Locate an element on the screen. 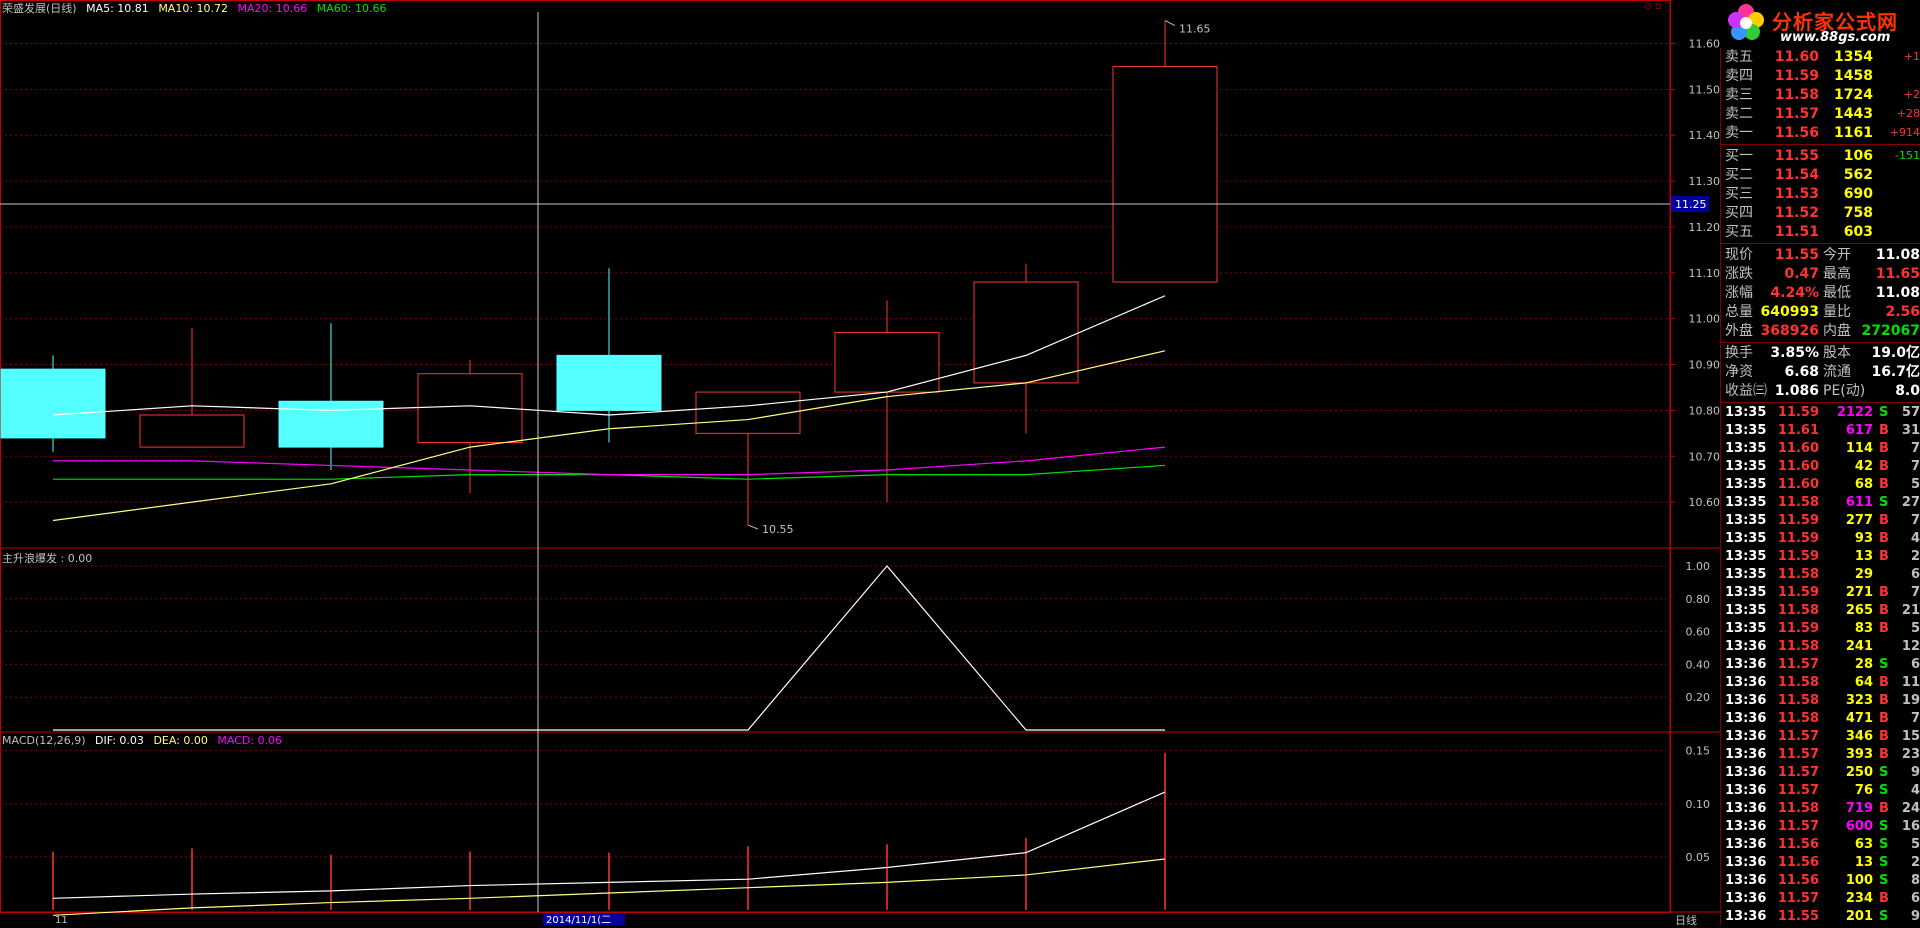 Image resolution: width=1920 pixels, height=928 pixels. ask-change: +1 is located at coordinates (1911, 56).